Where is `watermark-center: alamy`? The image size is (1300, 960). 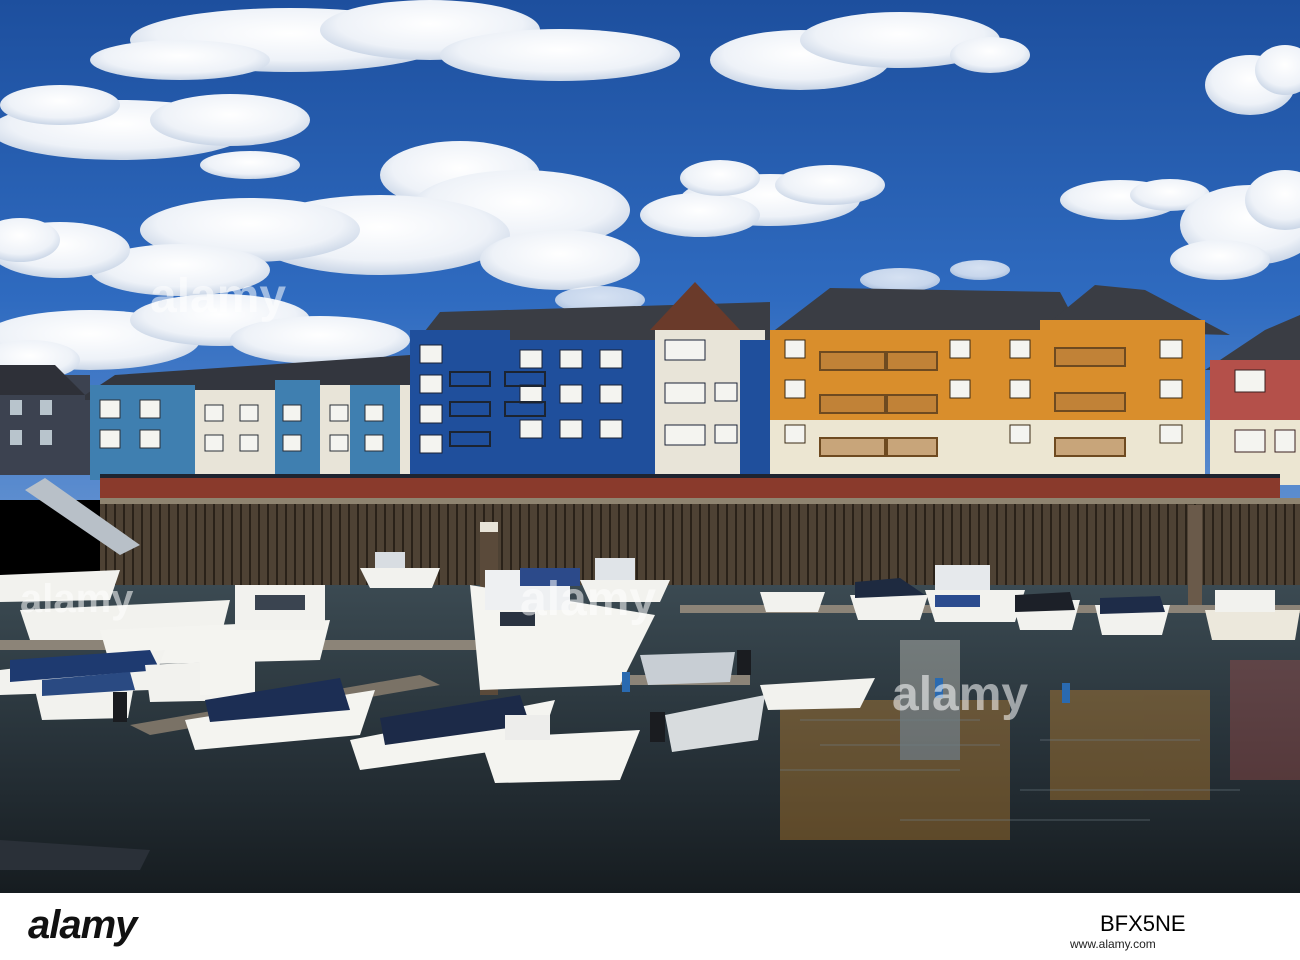
watermark-center: alamy is located at coordinates (588, 599).